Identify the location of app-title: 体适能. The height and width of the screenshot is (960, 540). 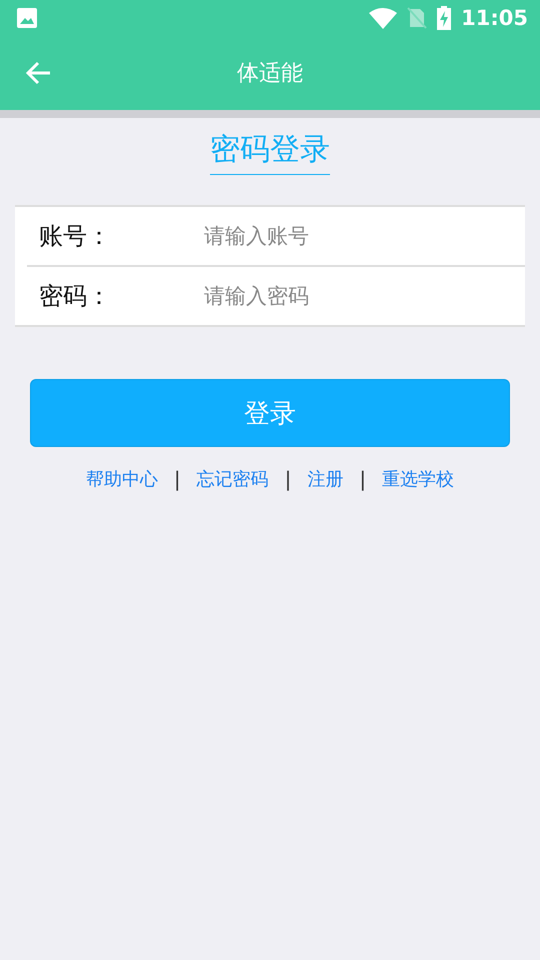
(270, 74).